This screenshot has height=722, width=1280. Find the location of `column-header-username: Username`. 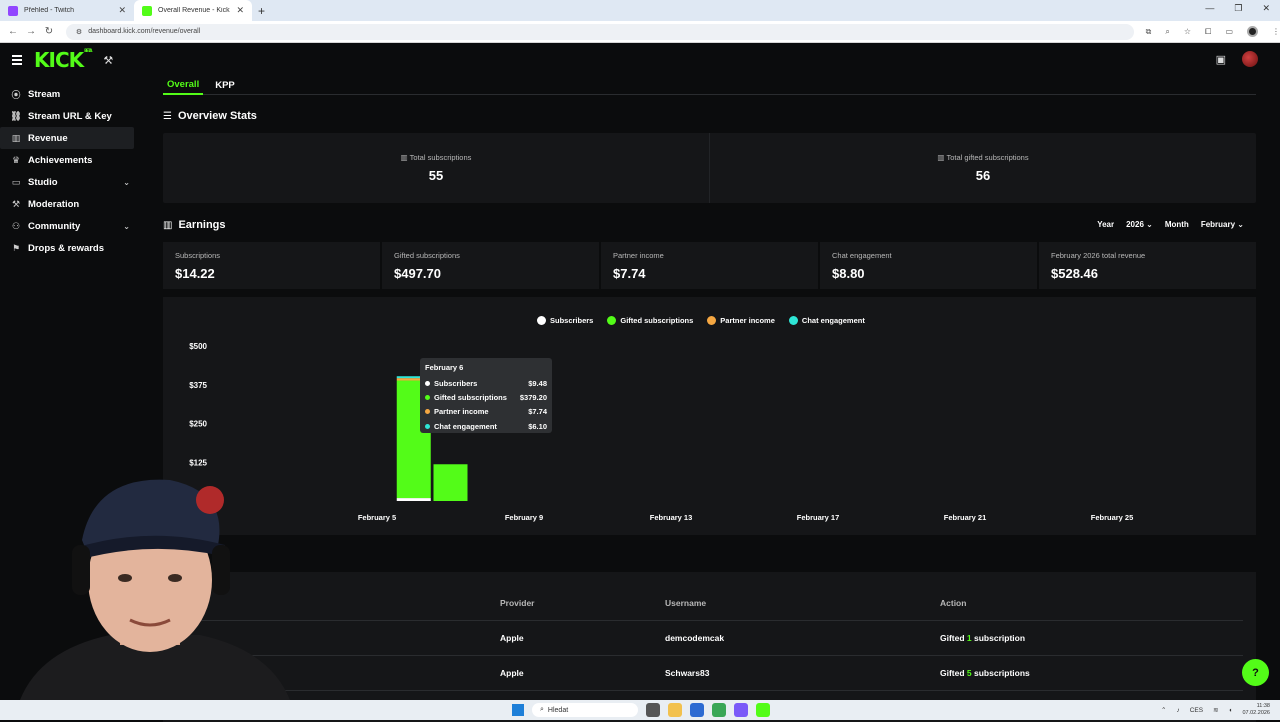

column-header-username: Username is located at coordinates (686, 603).